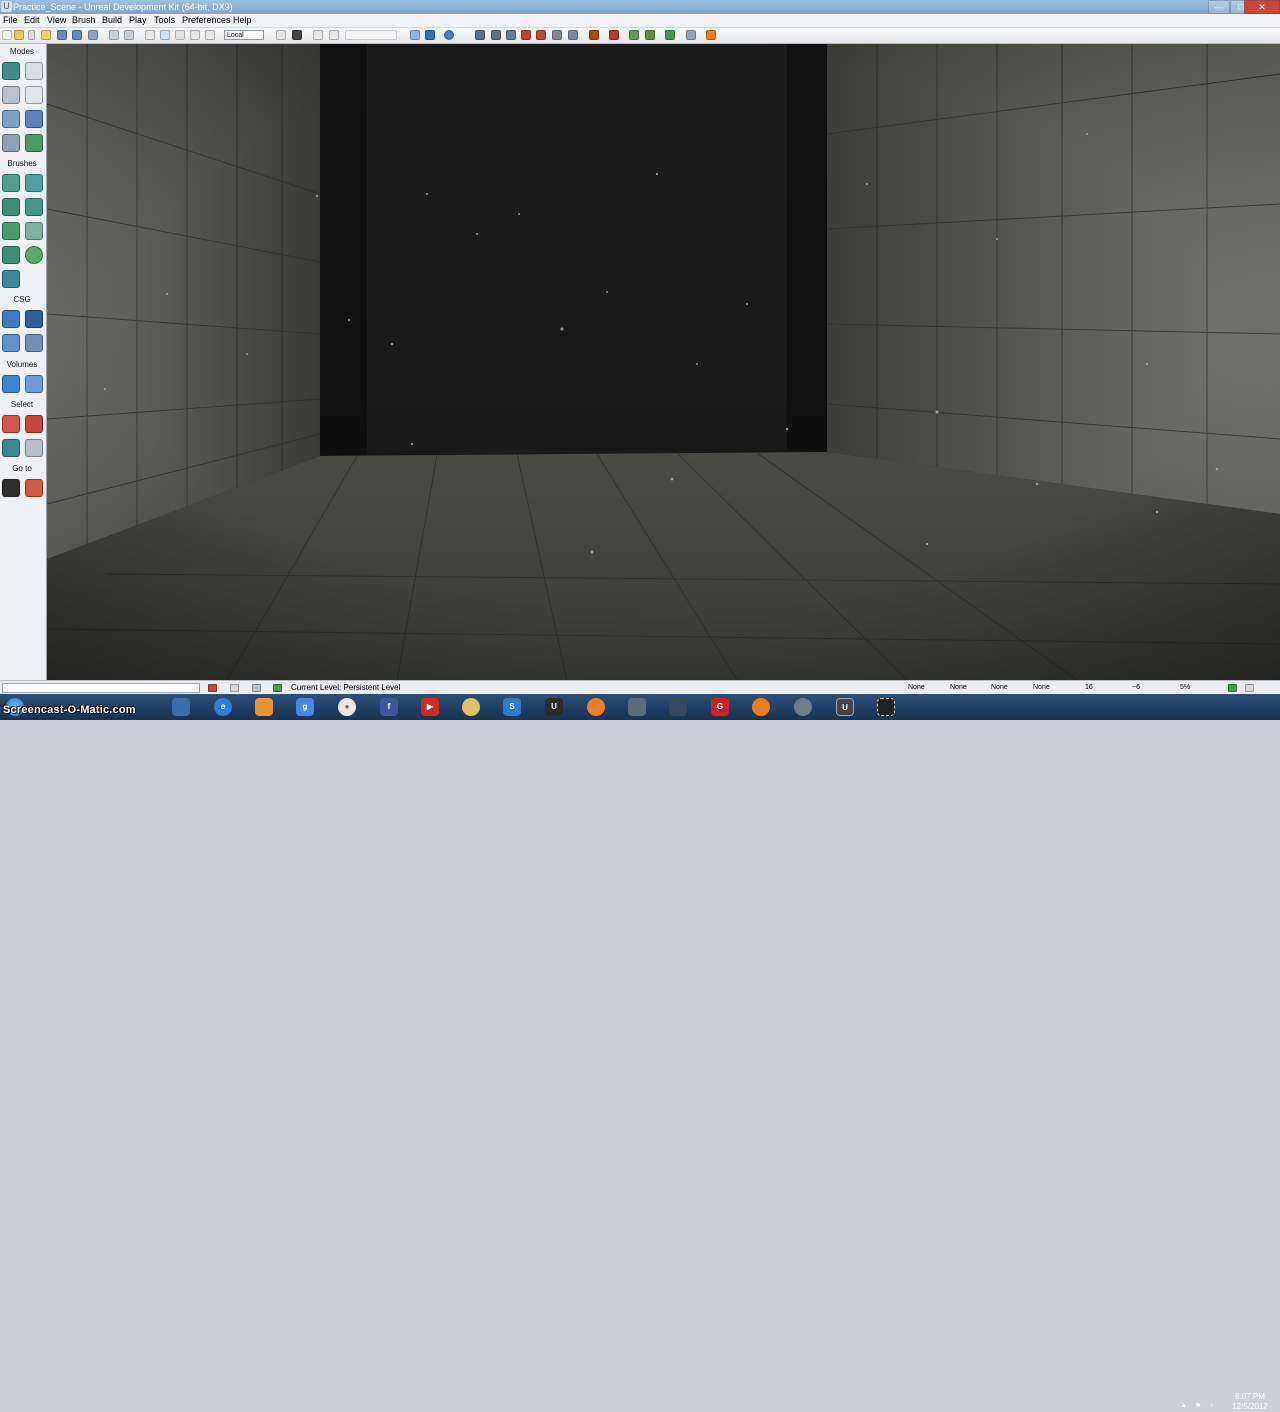 Image resolution: width=1280 pixels, height=1412 pixels. I want to click on open-dropdown-icon, so click(31, 35).